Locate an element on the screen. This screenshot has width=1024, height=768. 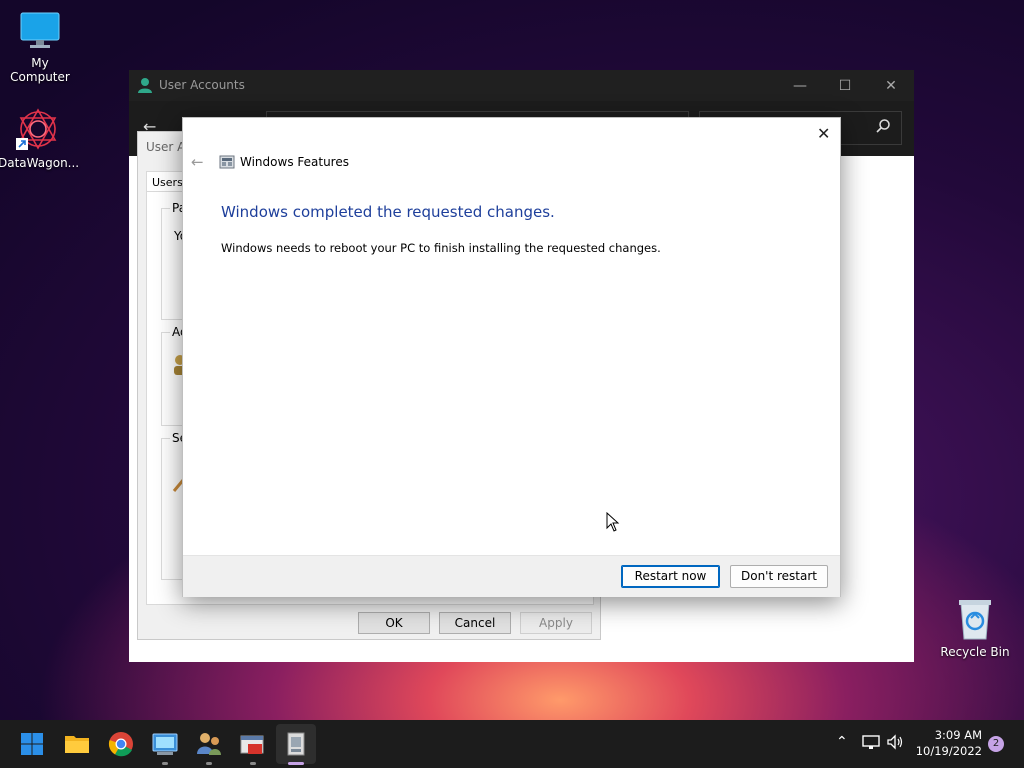
apply-button: Apply is located at coordinates (556, 623).